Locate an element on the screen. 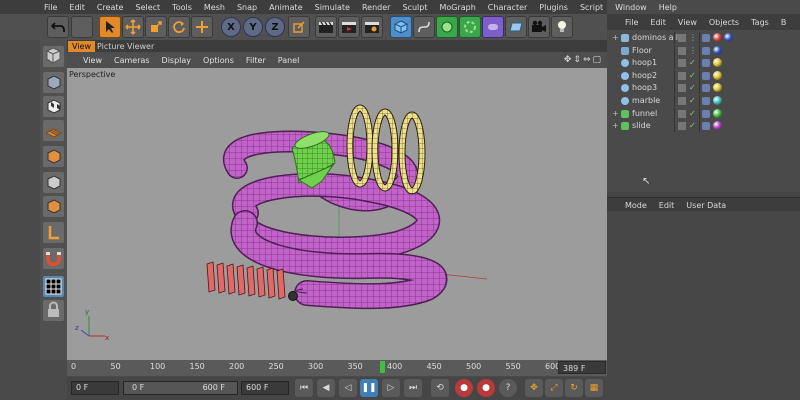  object-row: + slide ✓ is located at coordinates (703, 126).